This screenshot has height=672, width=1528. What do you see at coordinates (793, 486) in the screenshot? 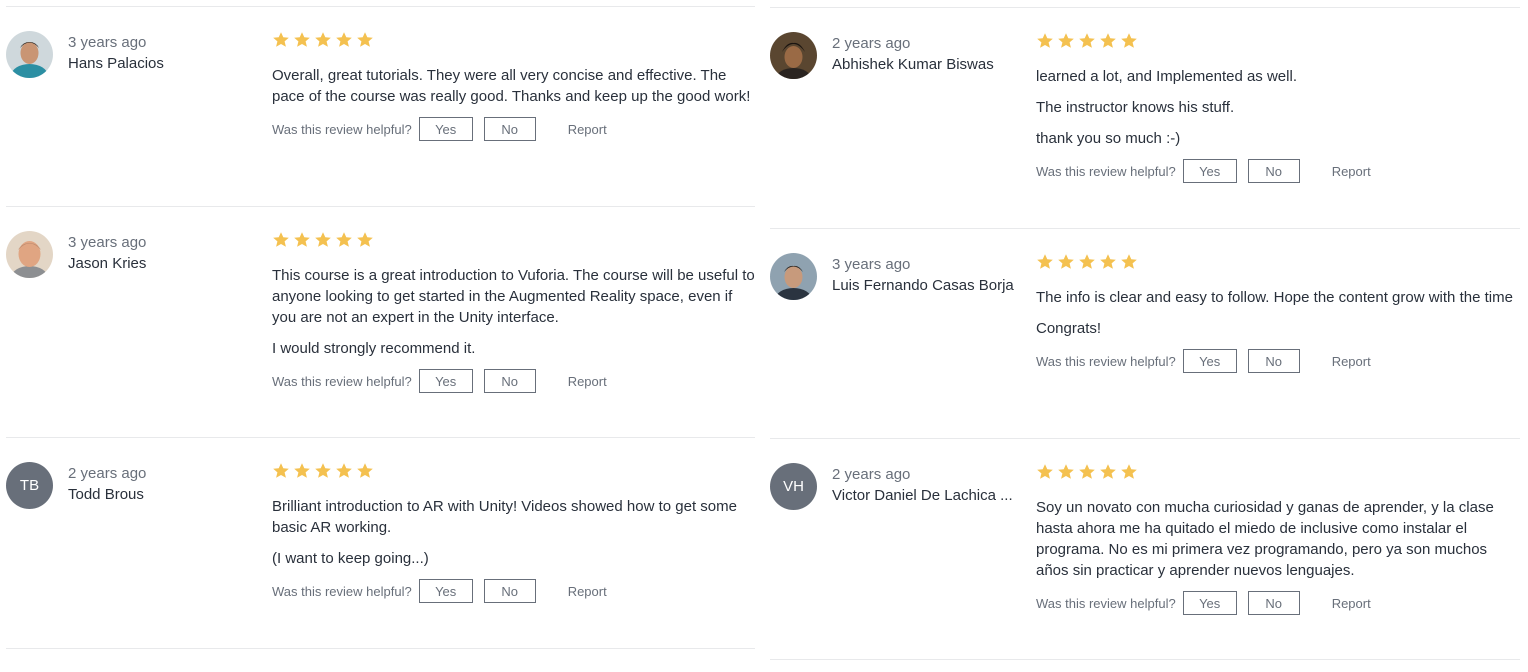
I see `avatar-initials: VH` at bounding box center [793, 486].